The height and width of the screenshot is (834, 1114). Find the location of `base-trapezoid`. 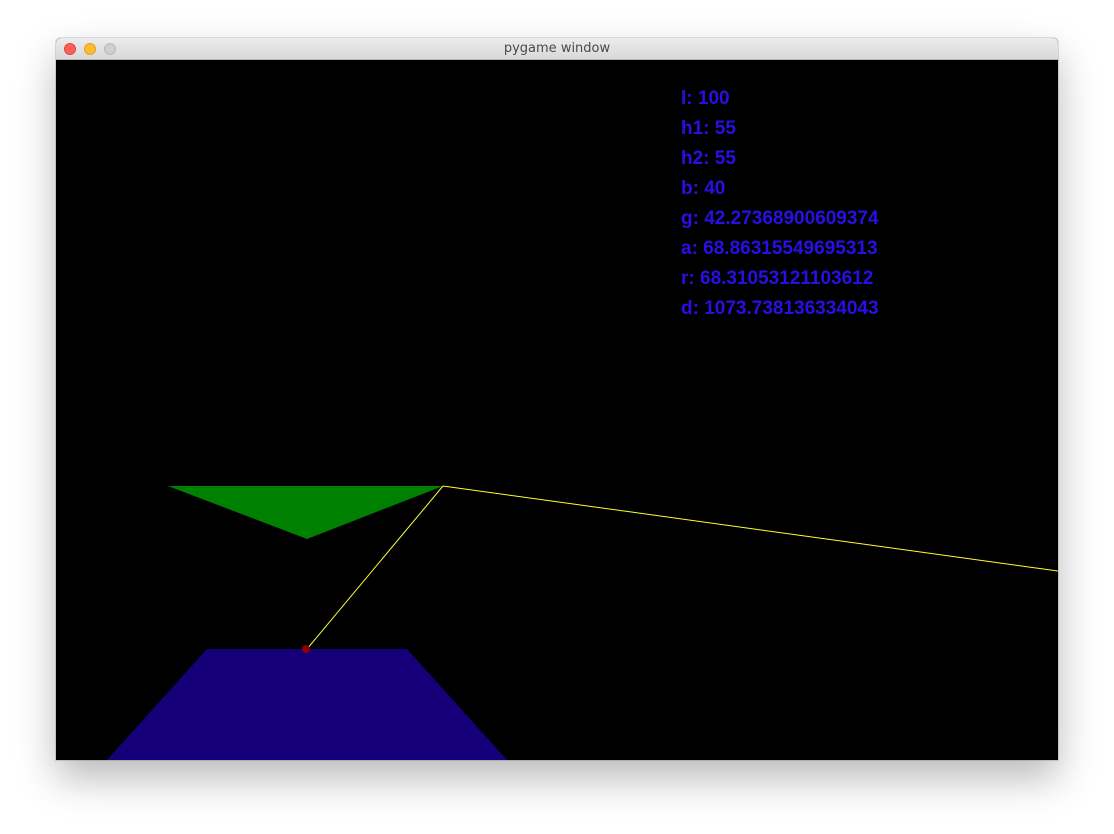

base-trapezoid is located at coordinates (307, 704).